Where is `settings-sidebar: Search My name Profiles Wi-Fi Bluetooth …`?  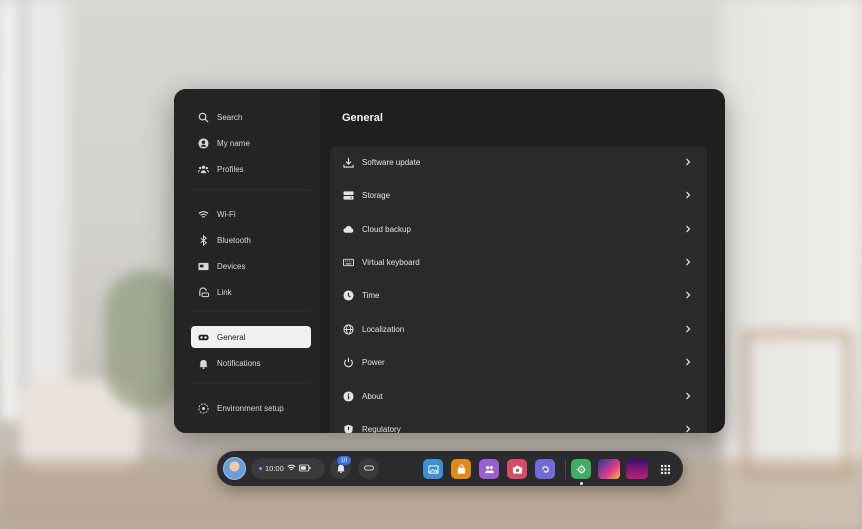 settings-sidebar: Search My name Profiles Wi-Fi Bluetooth … is located at coordinates (247, 261).